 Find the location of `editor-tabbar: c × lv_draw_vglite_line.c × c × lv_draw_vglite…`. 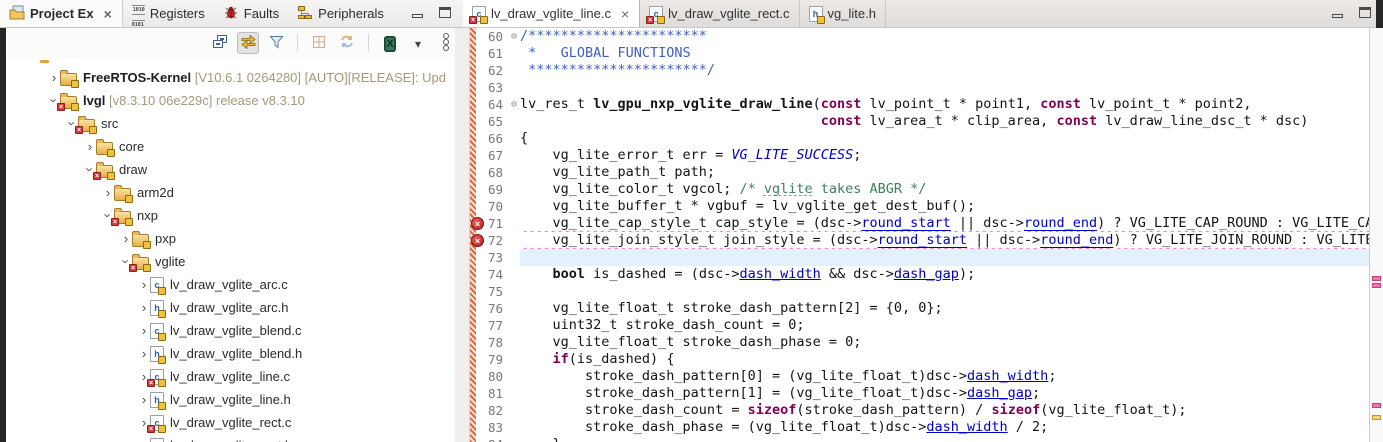

editor-tabbar: c × lv_draw_vglite_line.c × c × lv_draw_vglite… is located at coordinates (923, 14).